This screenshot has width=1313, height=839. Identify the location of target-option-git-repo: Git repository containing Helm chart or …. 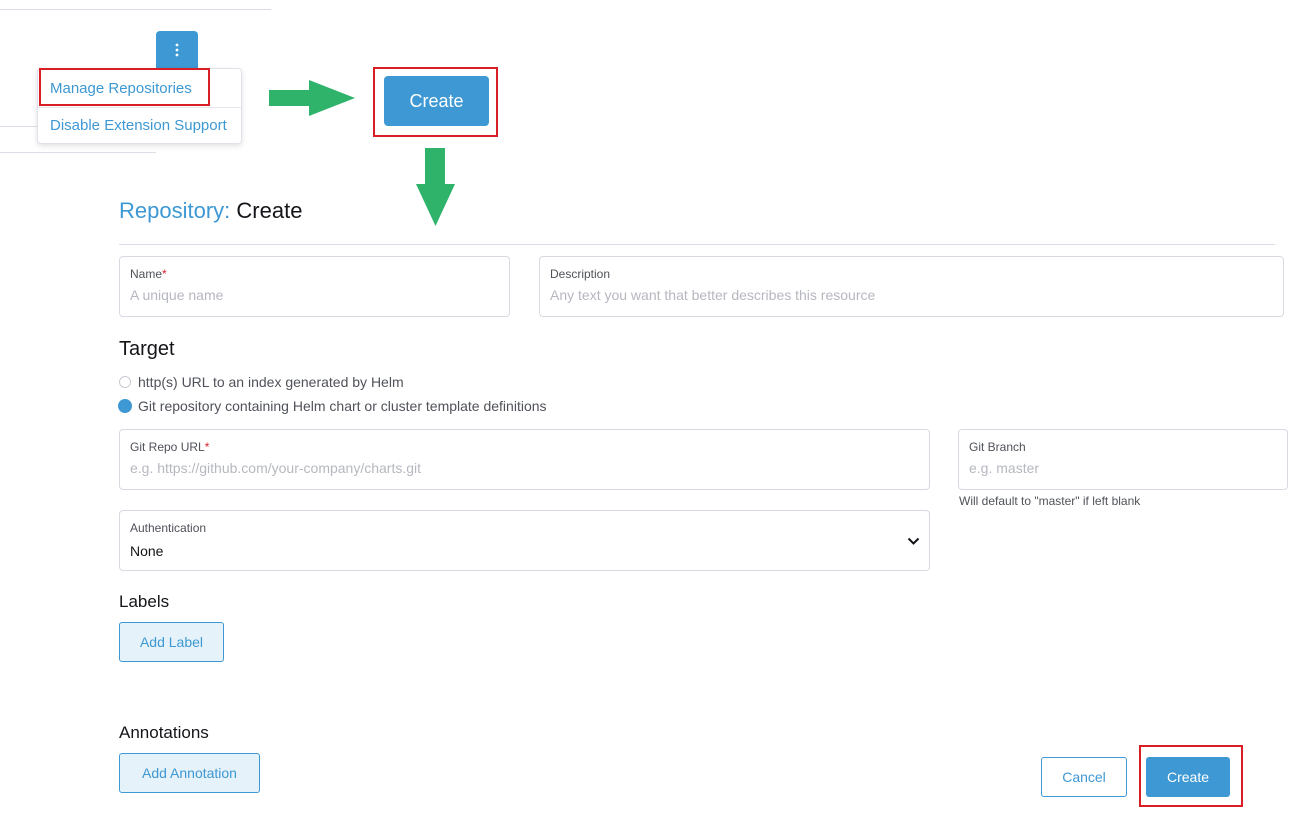
(332, 406).